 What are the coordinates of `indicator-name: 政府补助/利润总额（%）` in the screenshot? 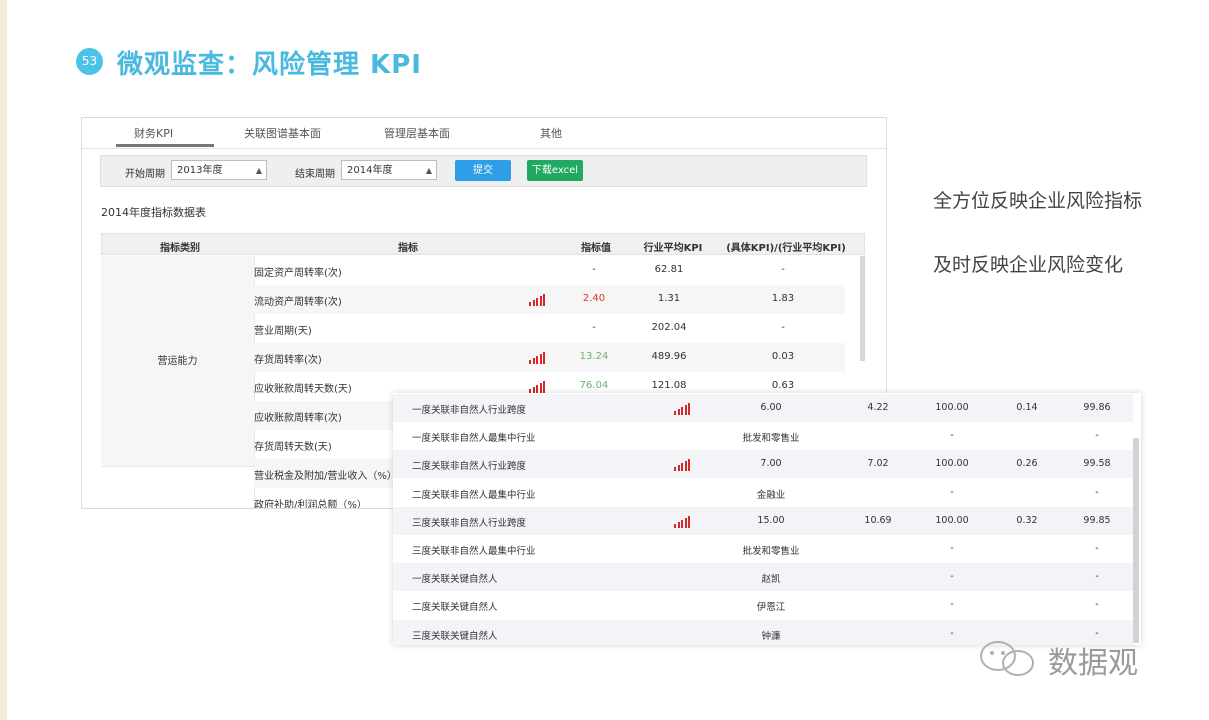 It's located at (310, 504).